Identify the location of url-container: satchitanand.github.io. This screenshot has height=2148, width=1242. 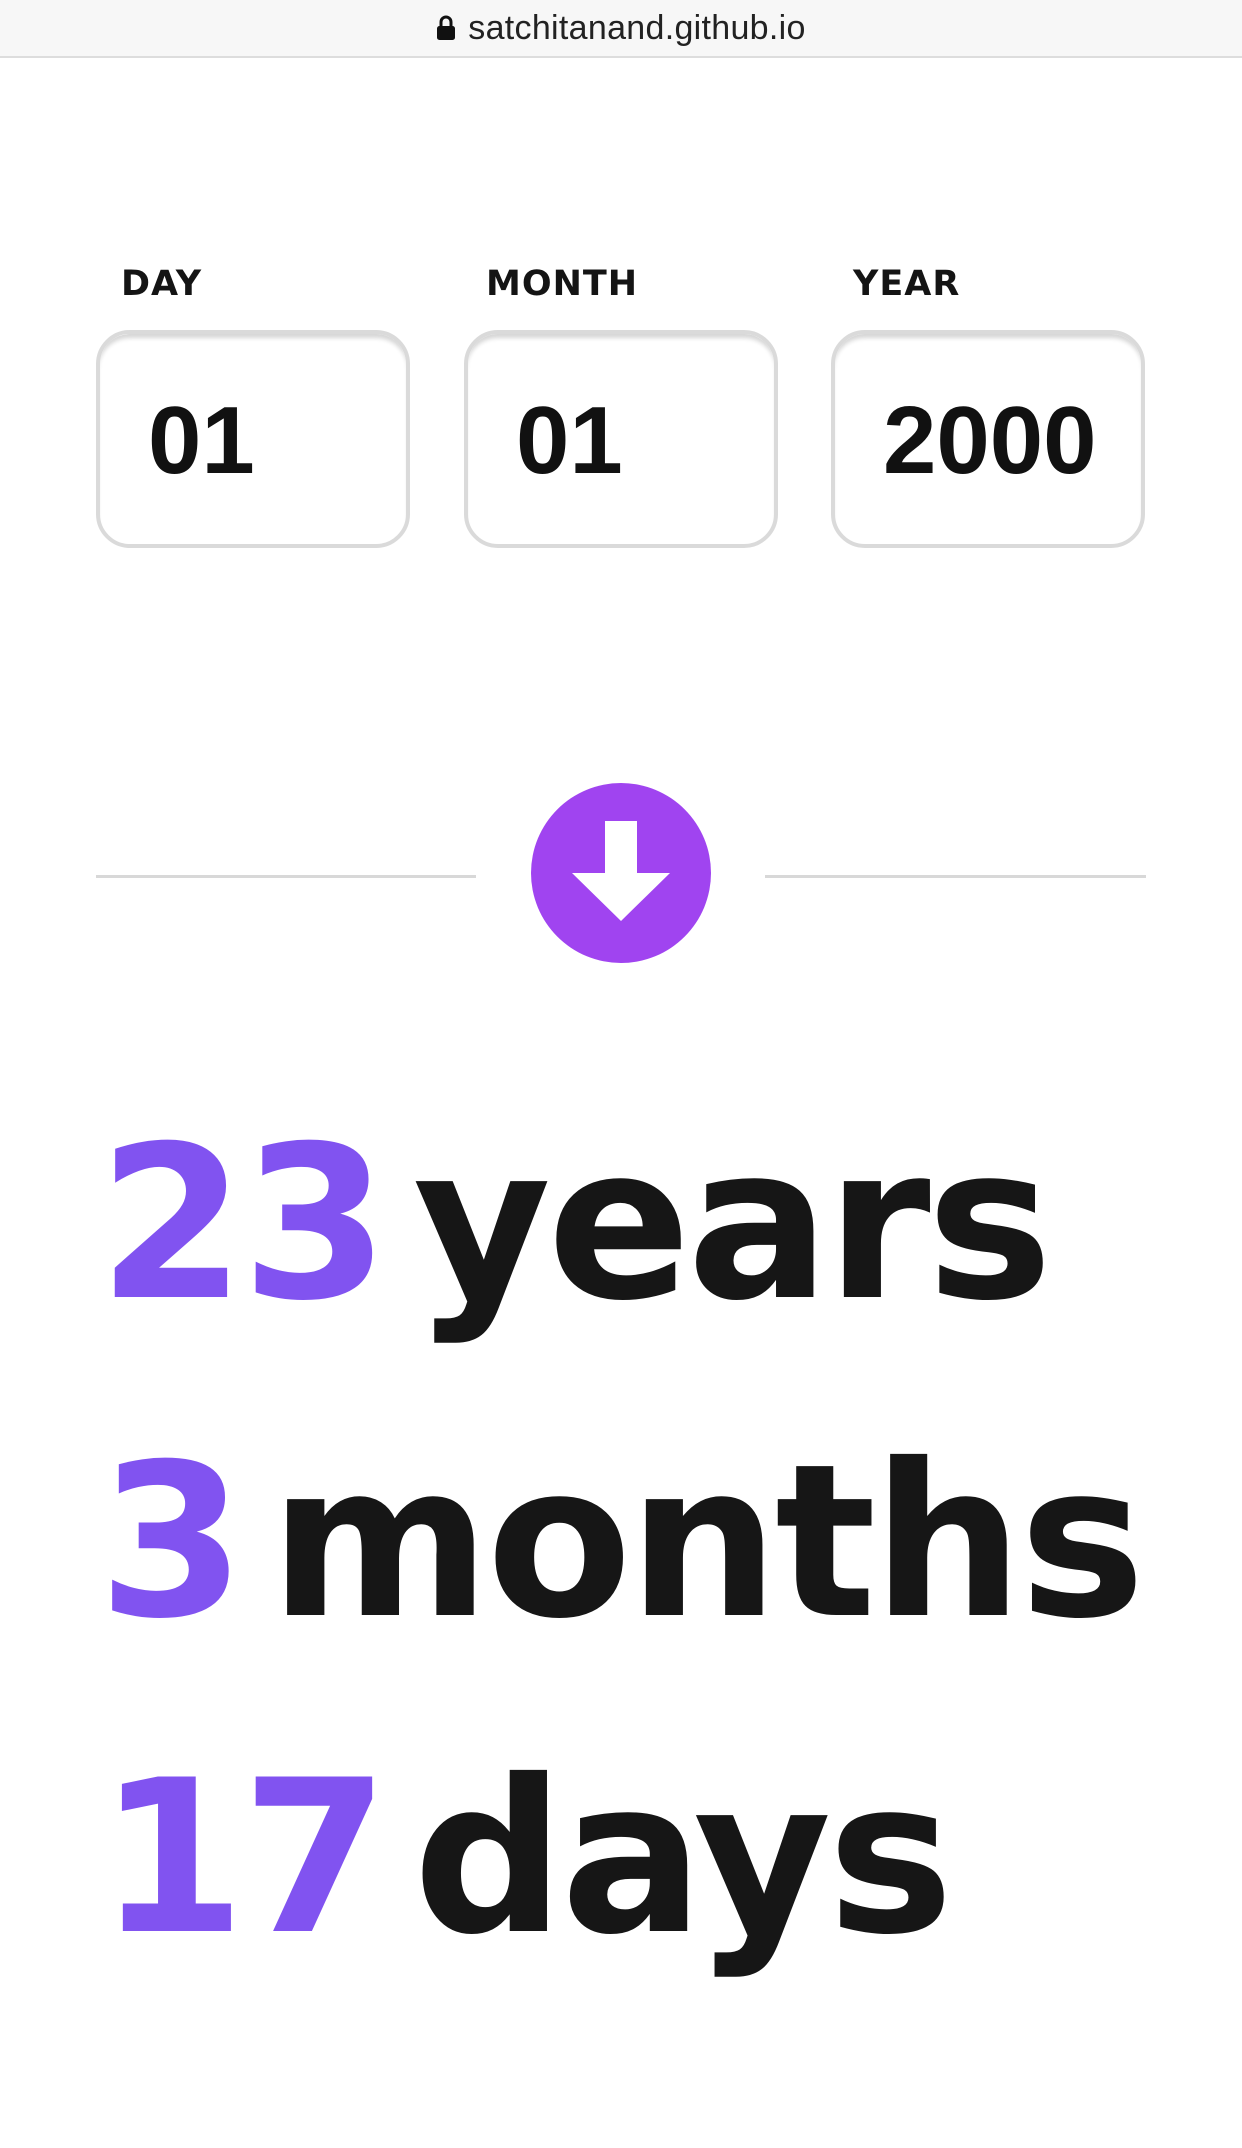
(620, 28).